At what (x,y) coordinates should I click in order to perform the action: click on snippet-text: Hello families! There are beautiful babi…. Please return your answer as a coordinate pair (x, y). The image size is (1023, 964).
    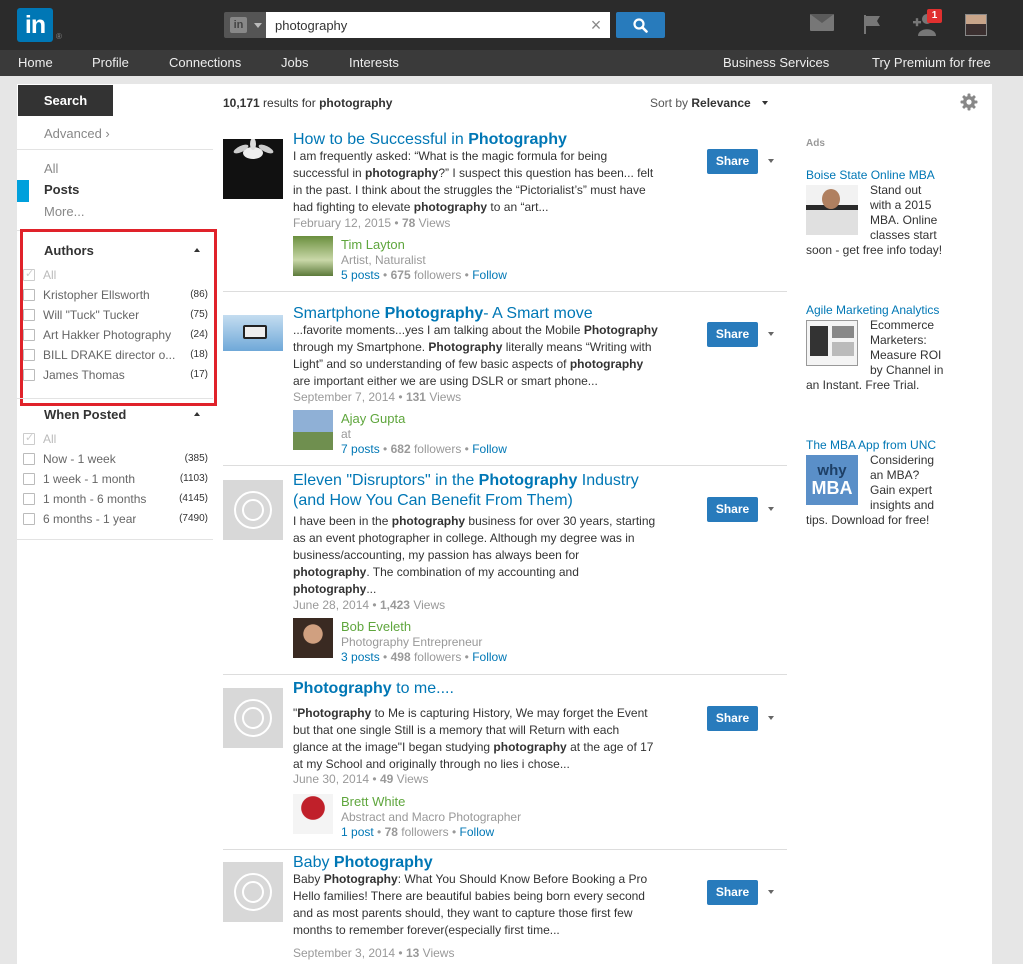
    Looking at the image, I should click on (469, 896).